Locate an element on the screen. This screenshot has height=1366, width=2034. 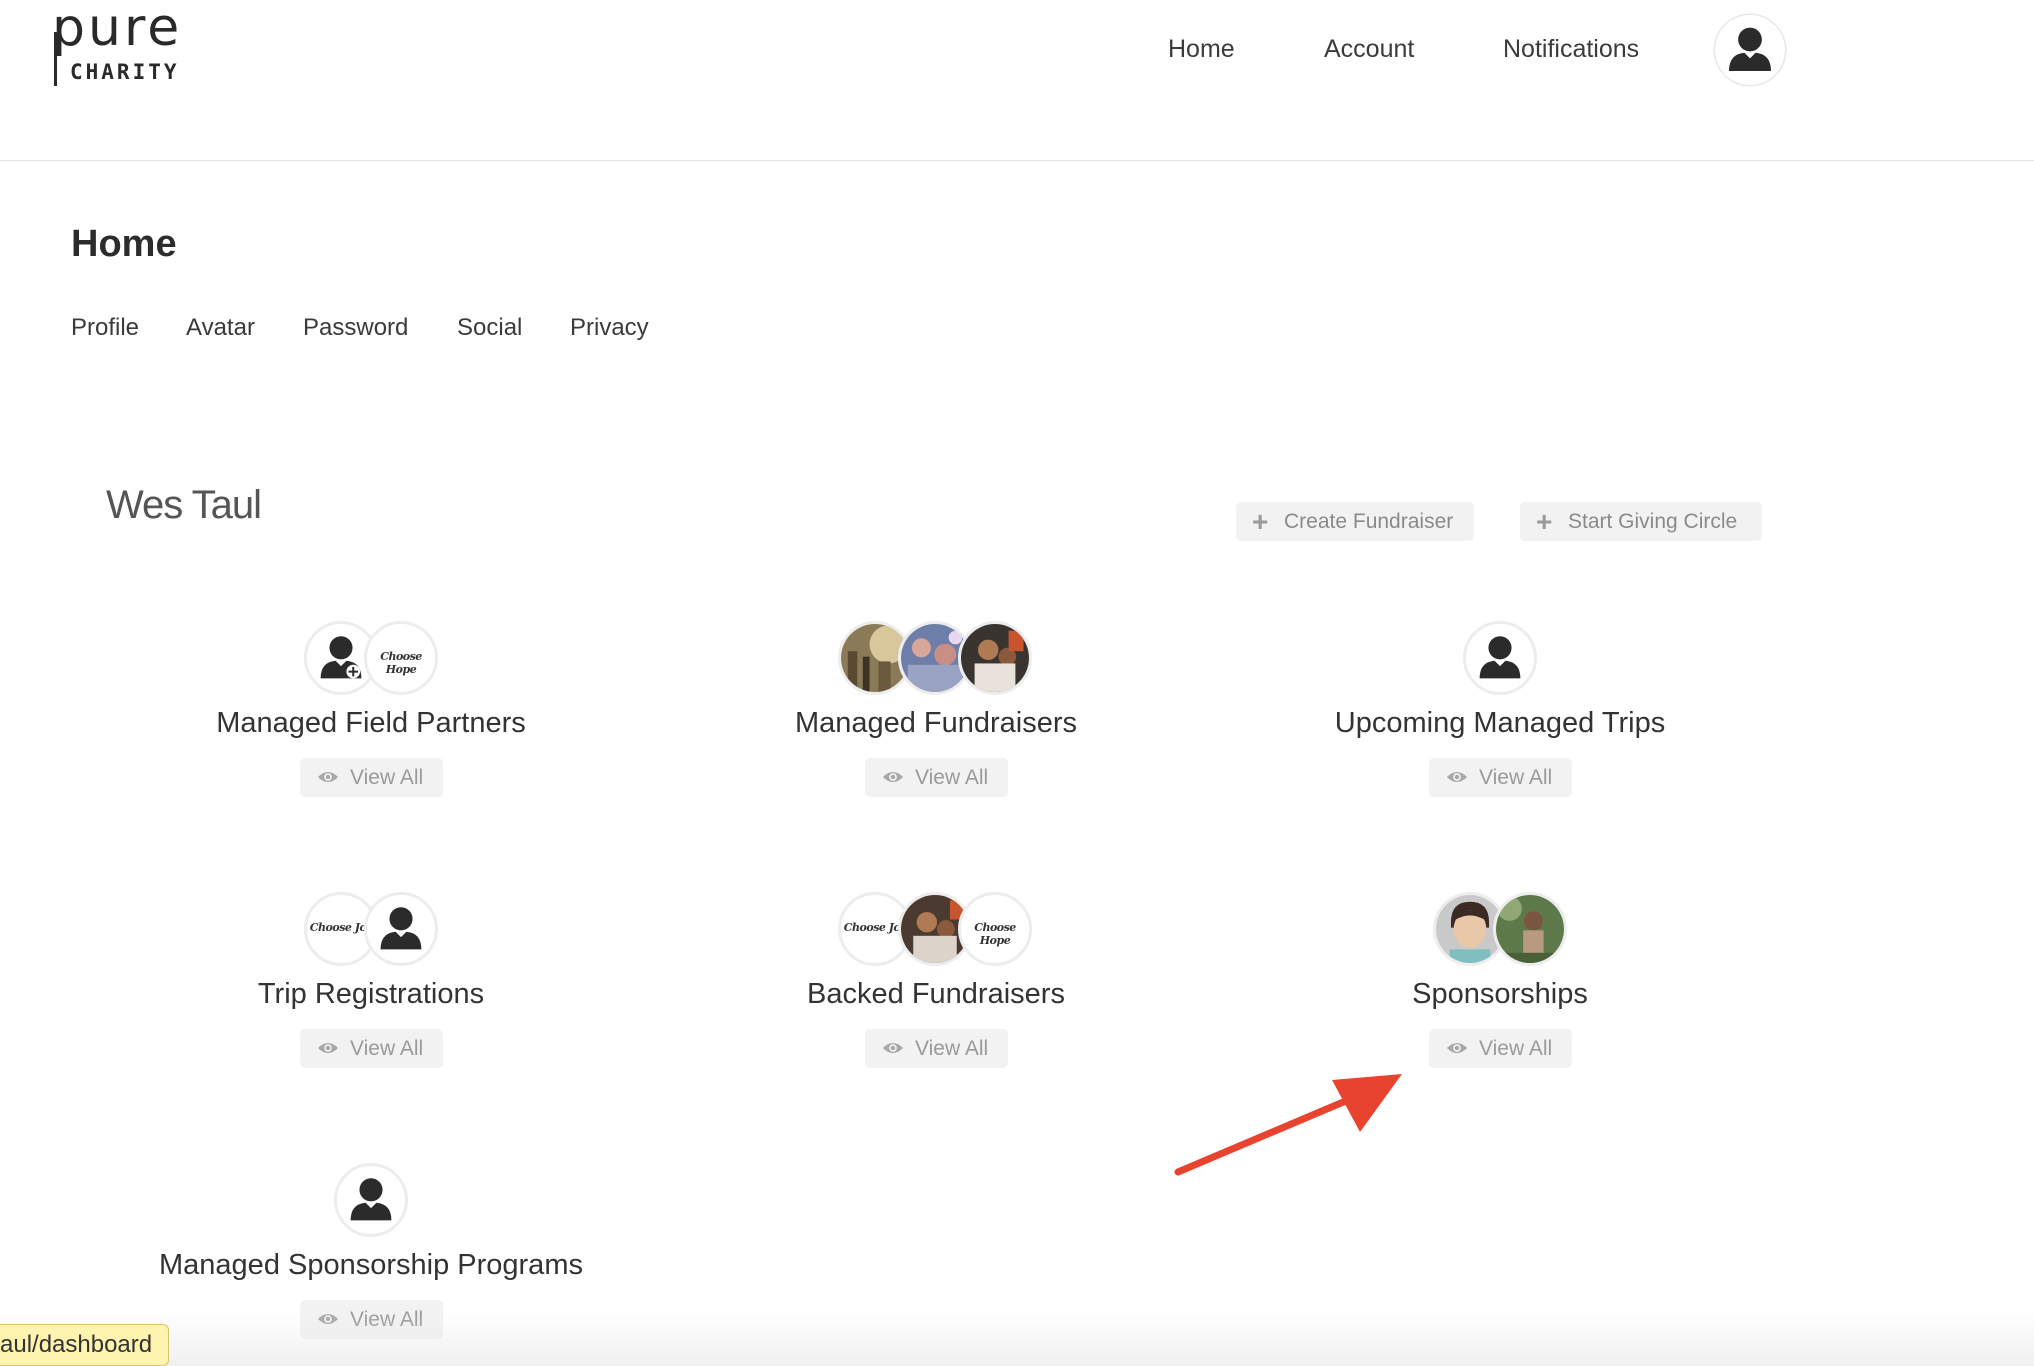
logo-subtitle: CHARITY is located at coordinates (125, 72).